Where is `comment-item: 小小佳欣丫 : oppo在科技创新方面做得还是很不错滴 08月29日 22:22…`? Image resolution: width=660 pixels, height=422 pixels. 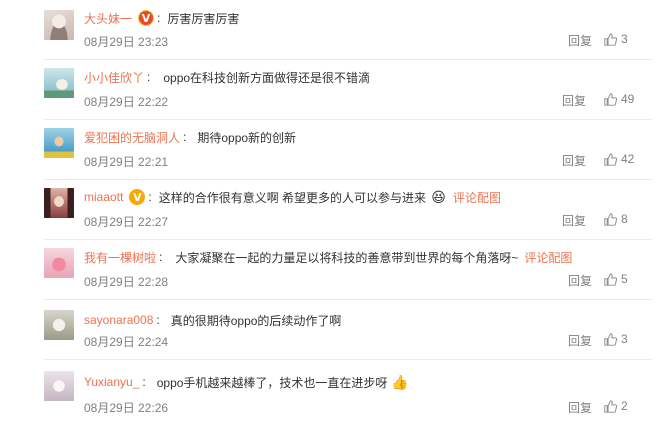
comment-item: 小小佳欣丫 : oppo在科技创新方面做得还是很不错滴 08月29日 22:22… is located at coordinates (330, 90).